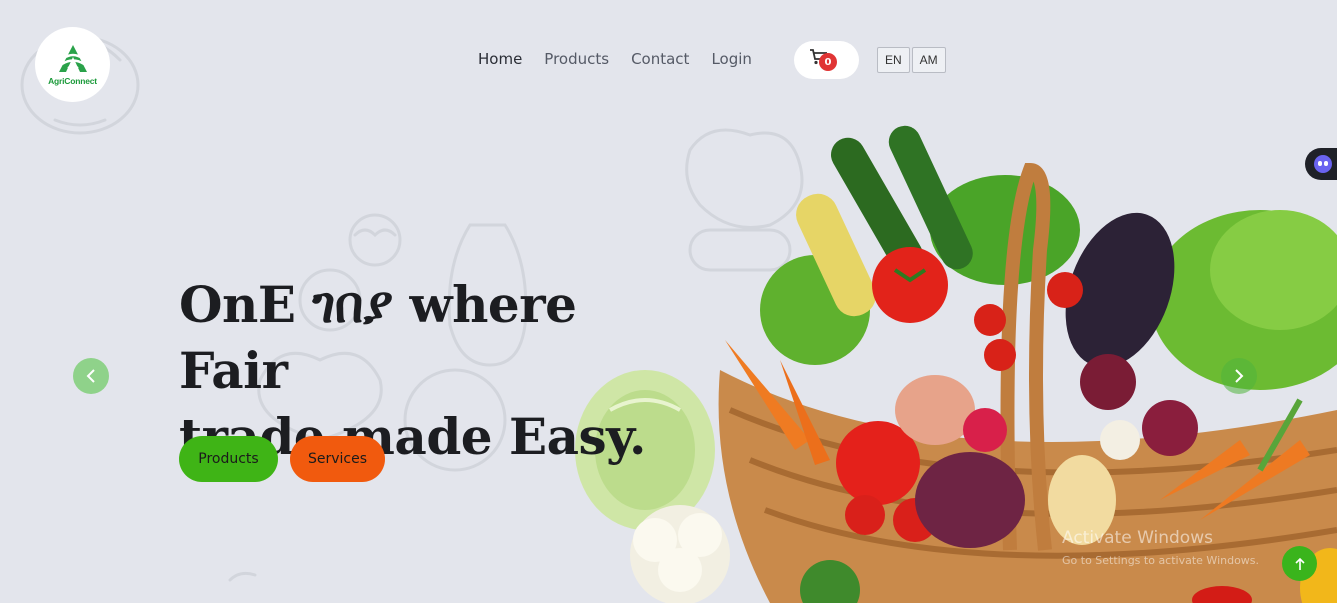  Describe the element at coordinates (893, 60) in the screenshot. I see `lang-en-button: EN` at that location.